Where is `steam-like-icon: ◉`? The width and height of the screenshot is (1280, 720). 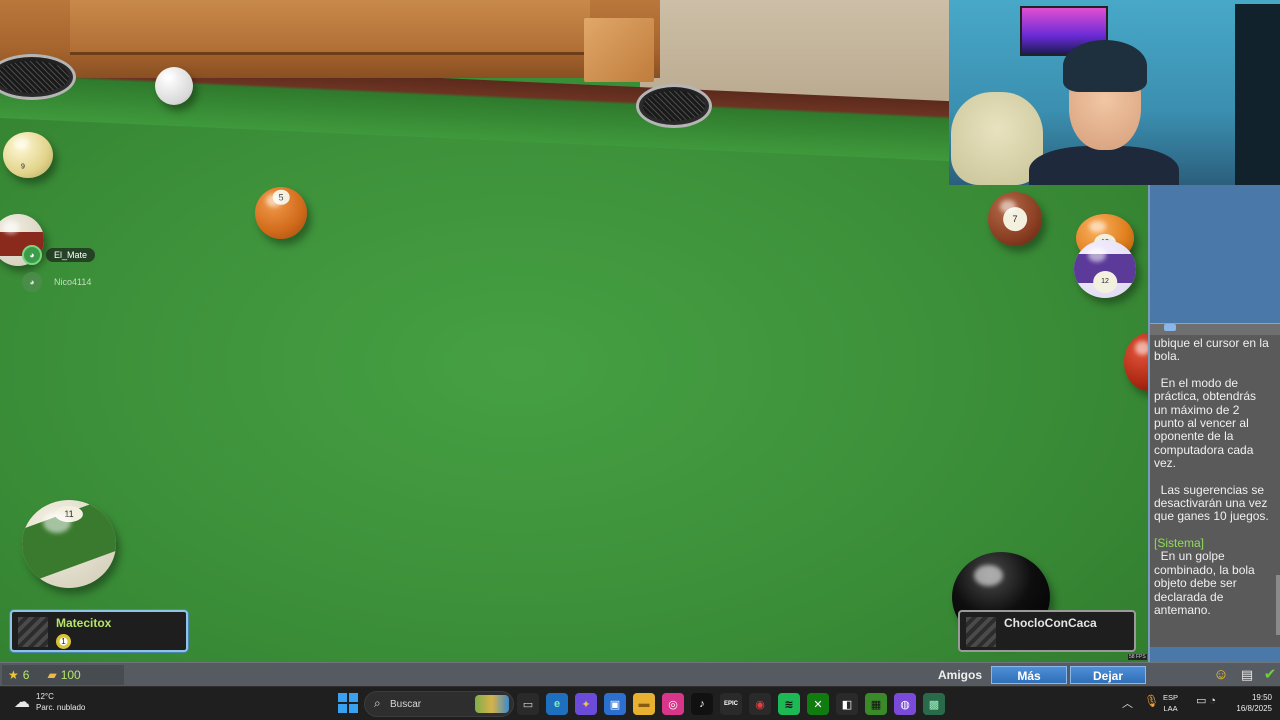
steam-like-icon: ◉ is located at coordinates (760, 704).